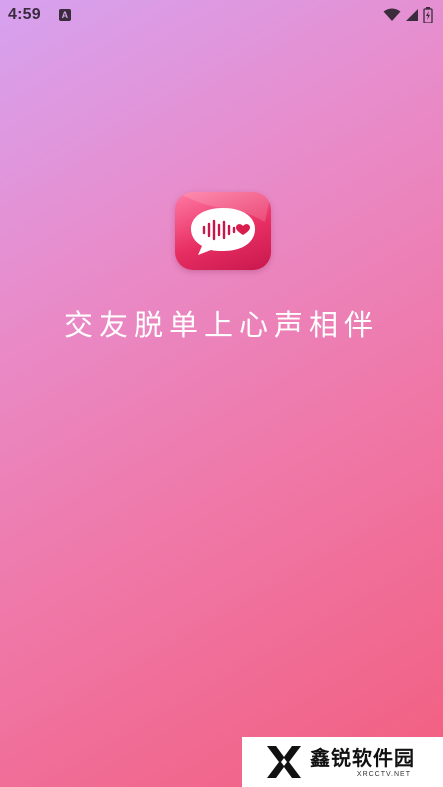  I want to click on notification-icon: A, so click(64, 15).